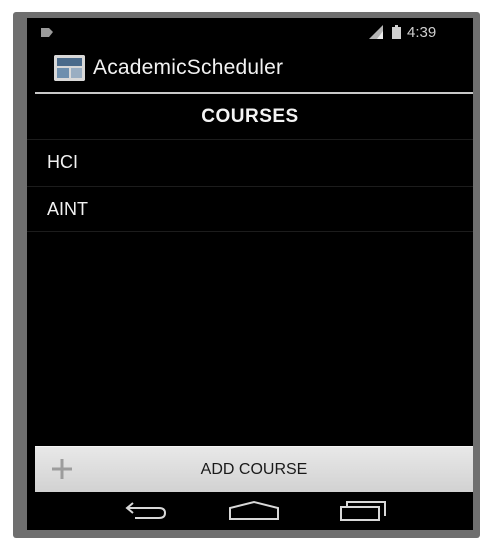  I want to click on back-icon, so click(147, 510).